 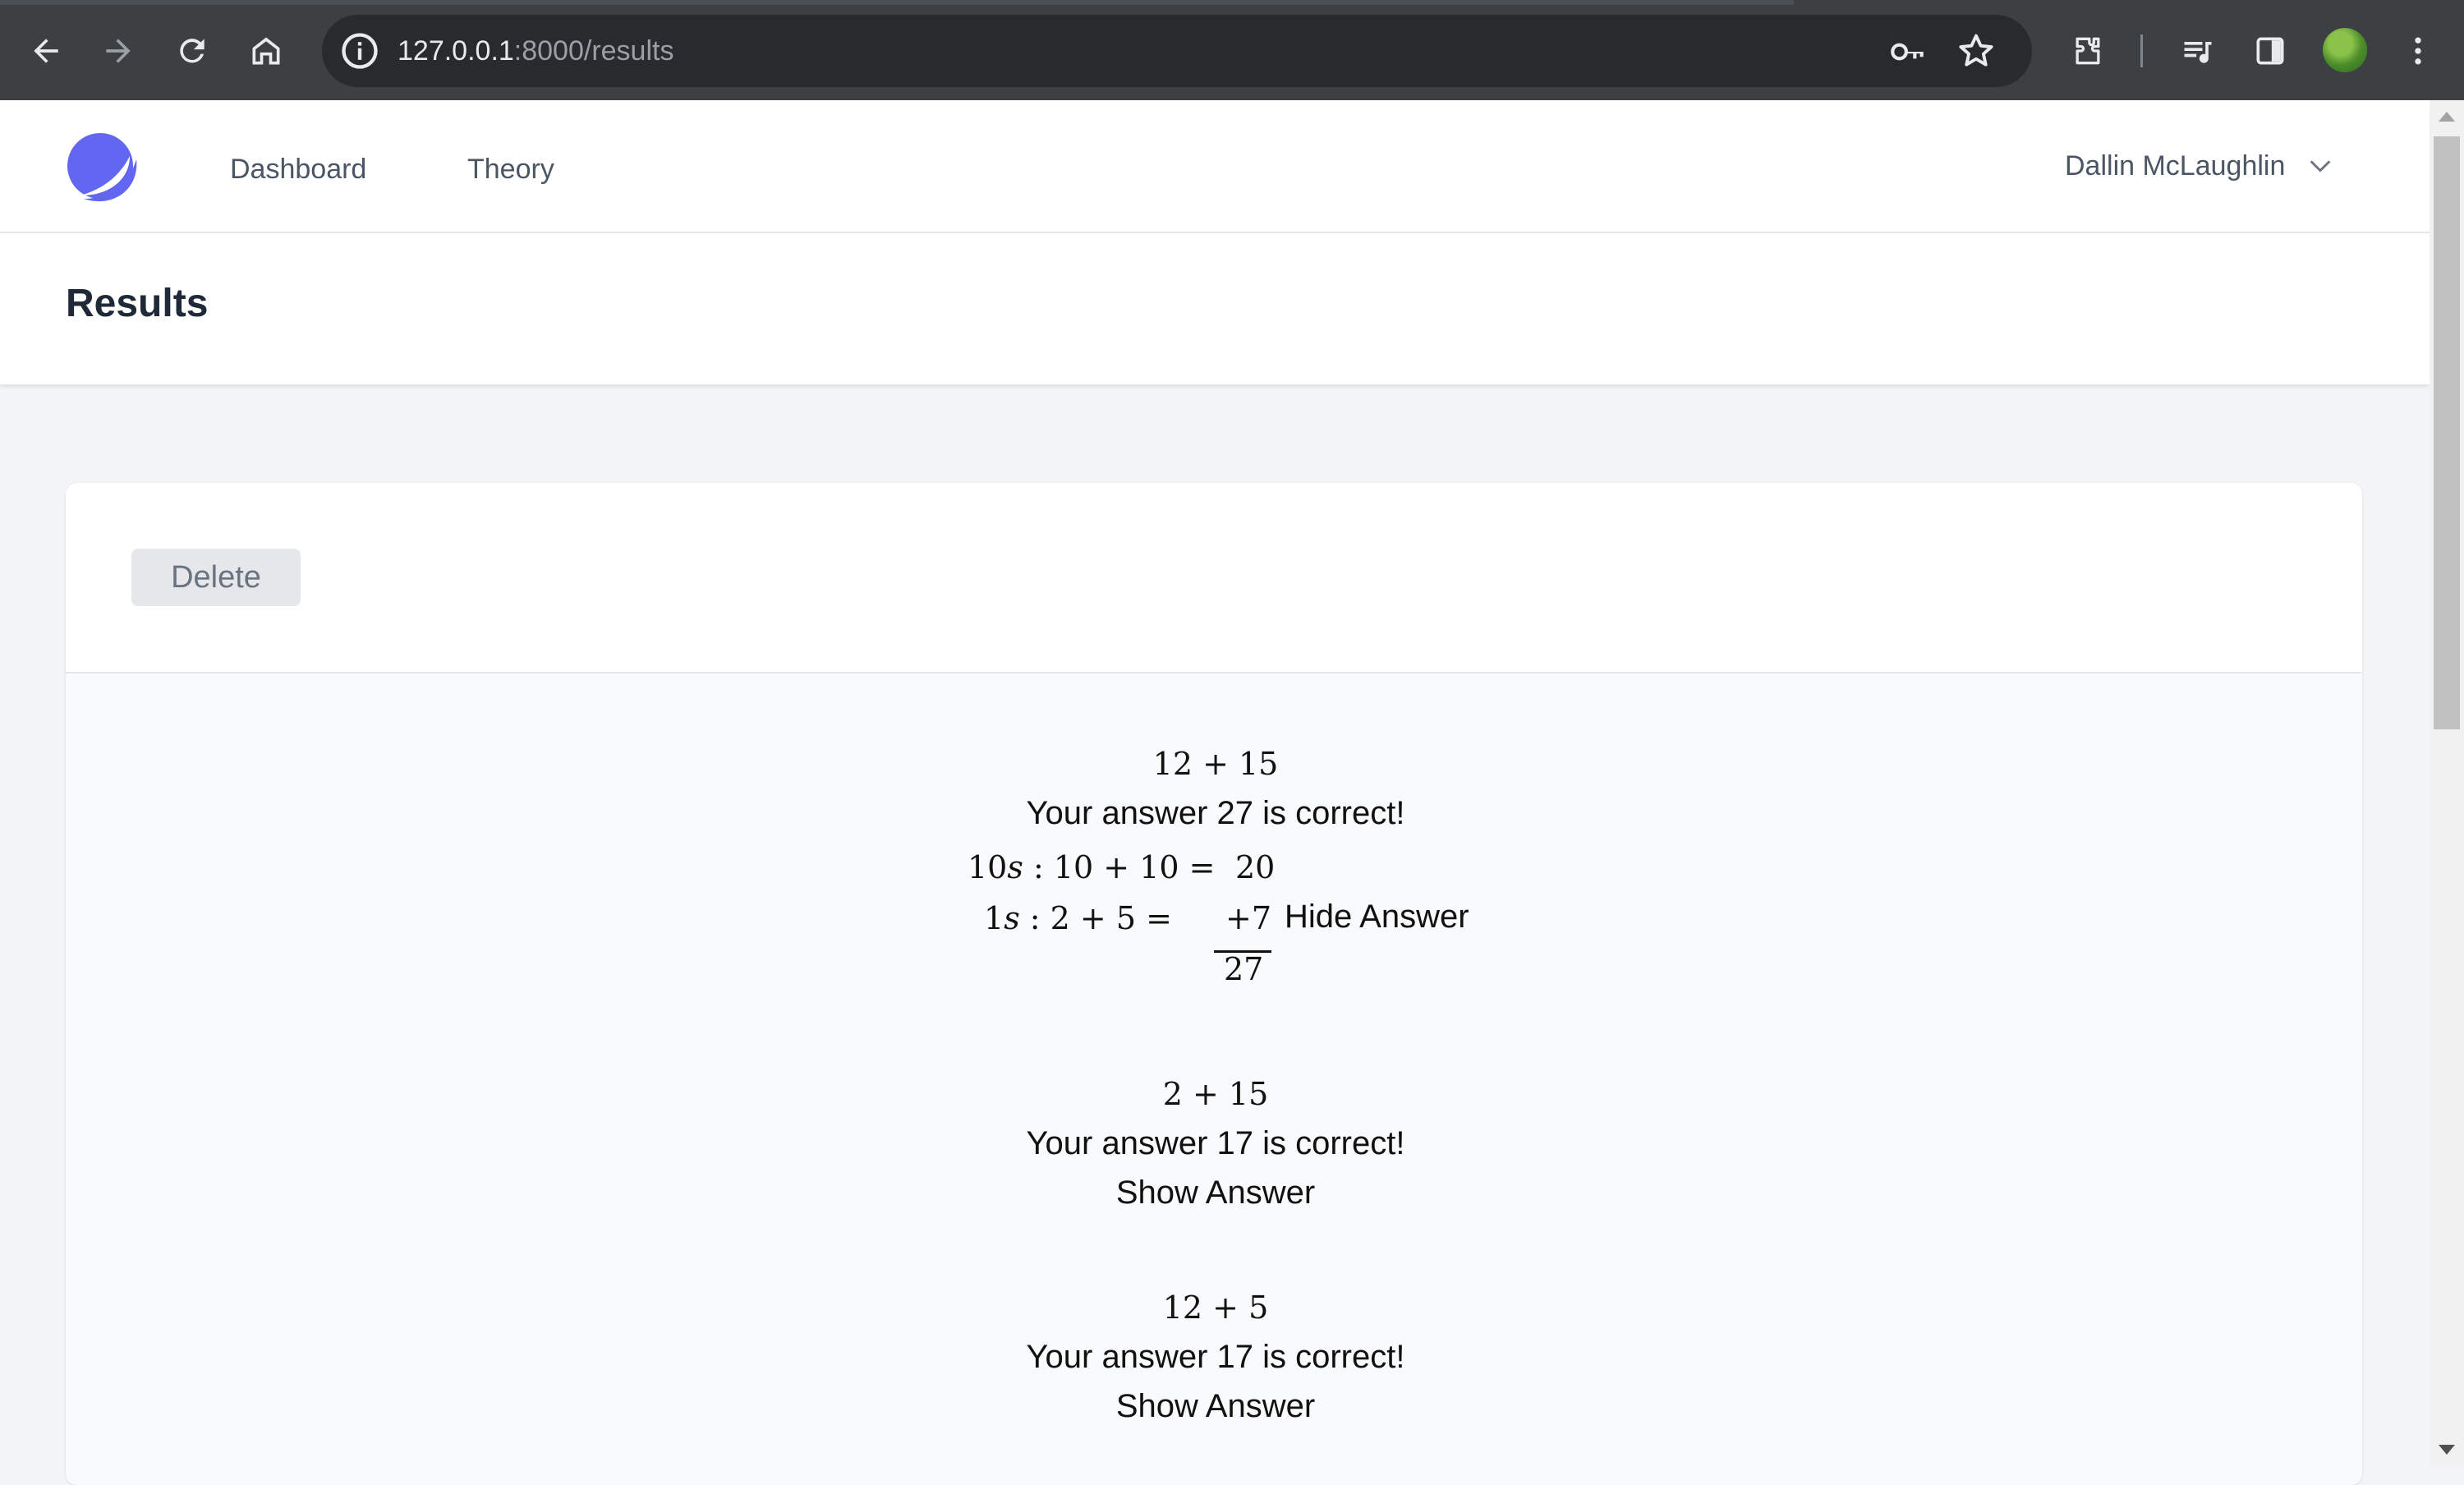 I want to click on scrollbar-thumb, so click(x=2447, y=432).